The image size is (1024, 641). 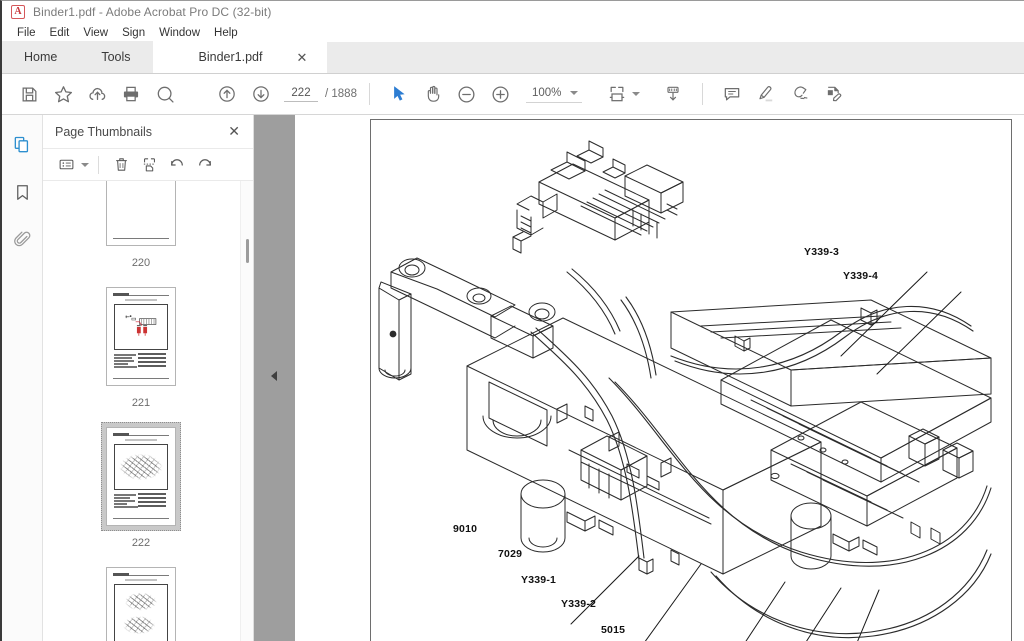 What do you see at coordinates (227, 94) in the screenshot?
I see `previous-page-button` at bounding box center [227, 94].